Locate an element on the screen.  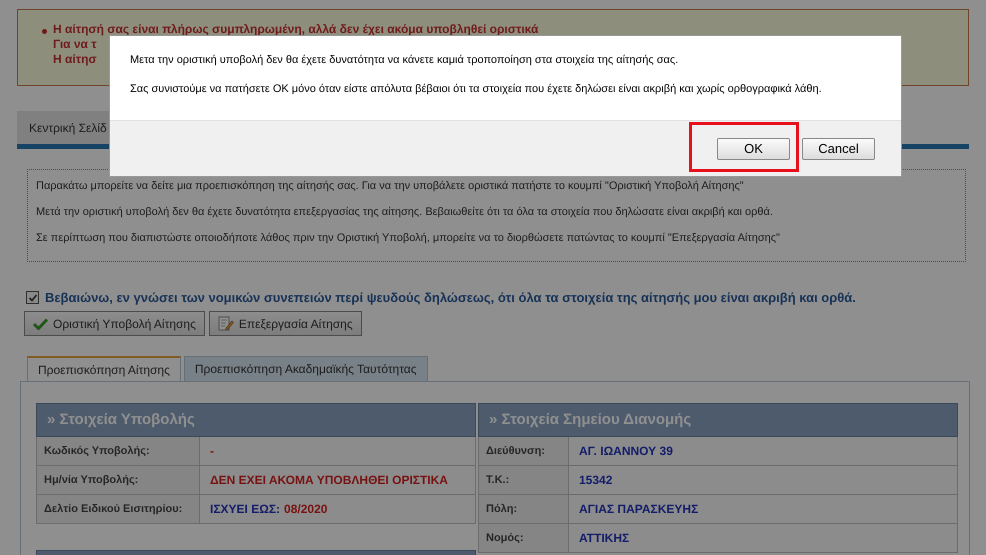
cancel-button: Cancel is located at coordinates (838, 149).